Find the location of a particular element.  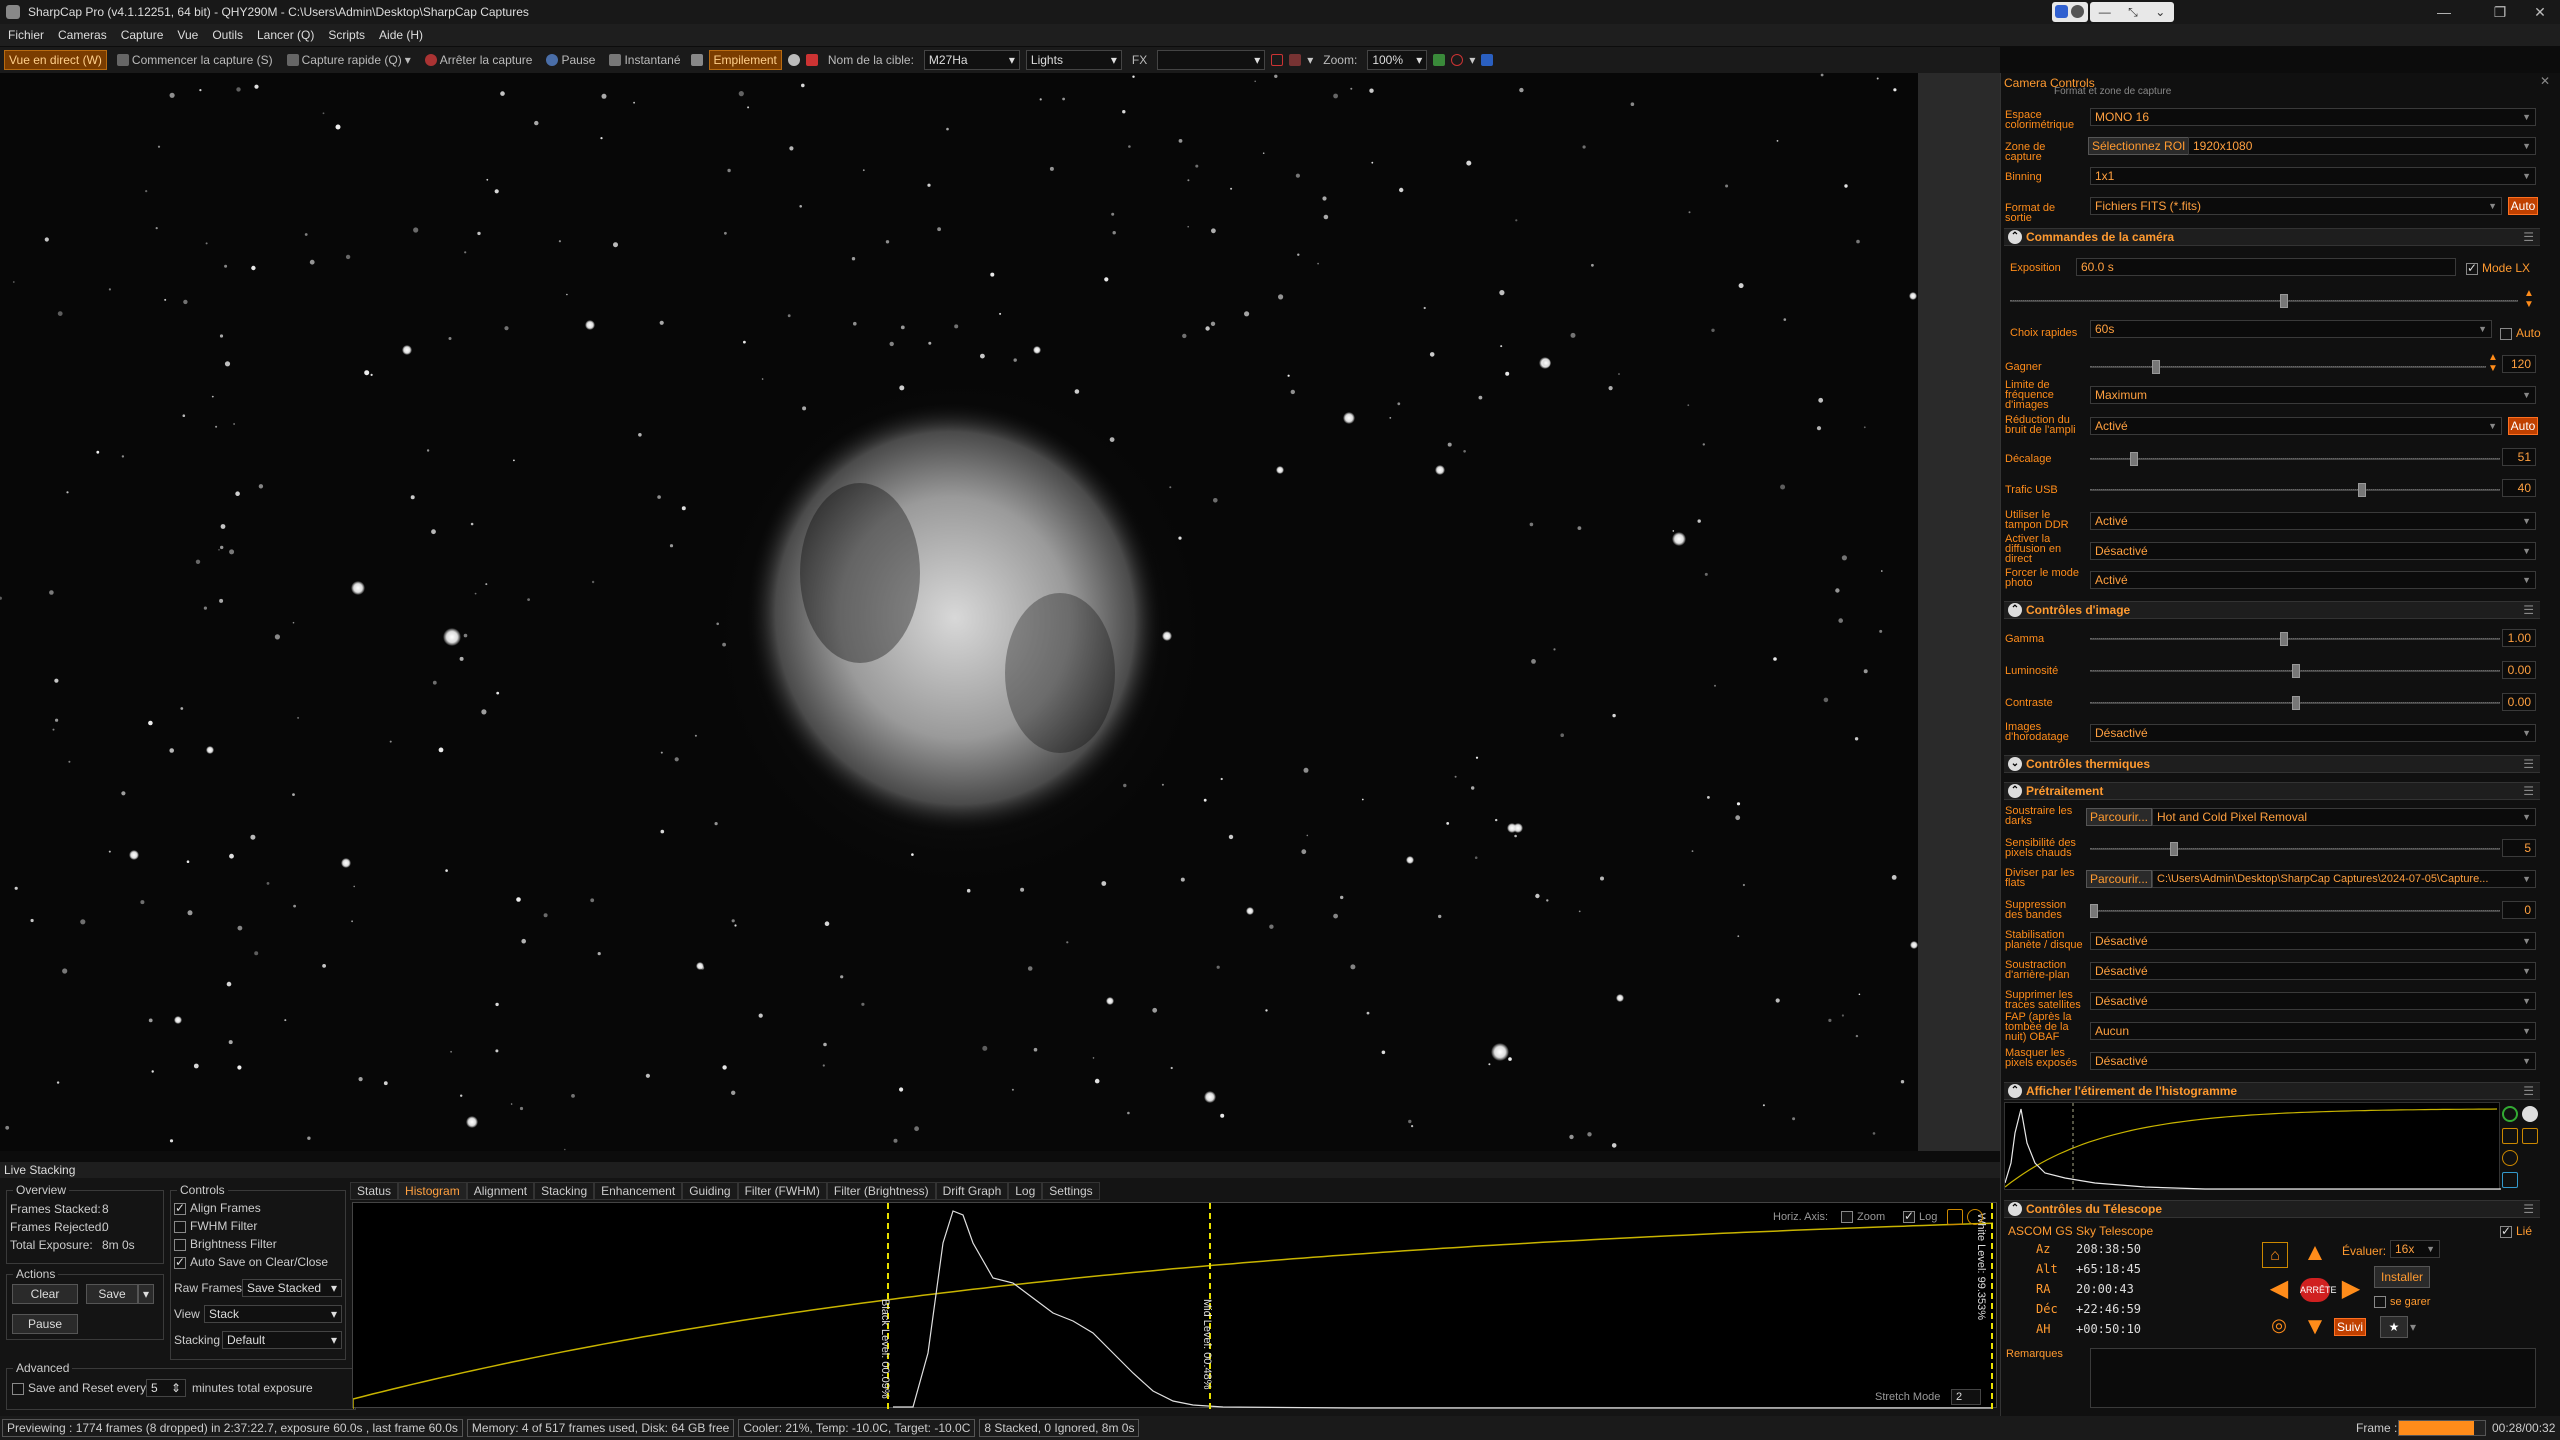

quick-auto-checkbox: Auto is located at coordinates (2520, 333).